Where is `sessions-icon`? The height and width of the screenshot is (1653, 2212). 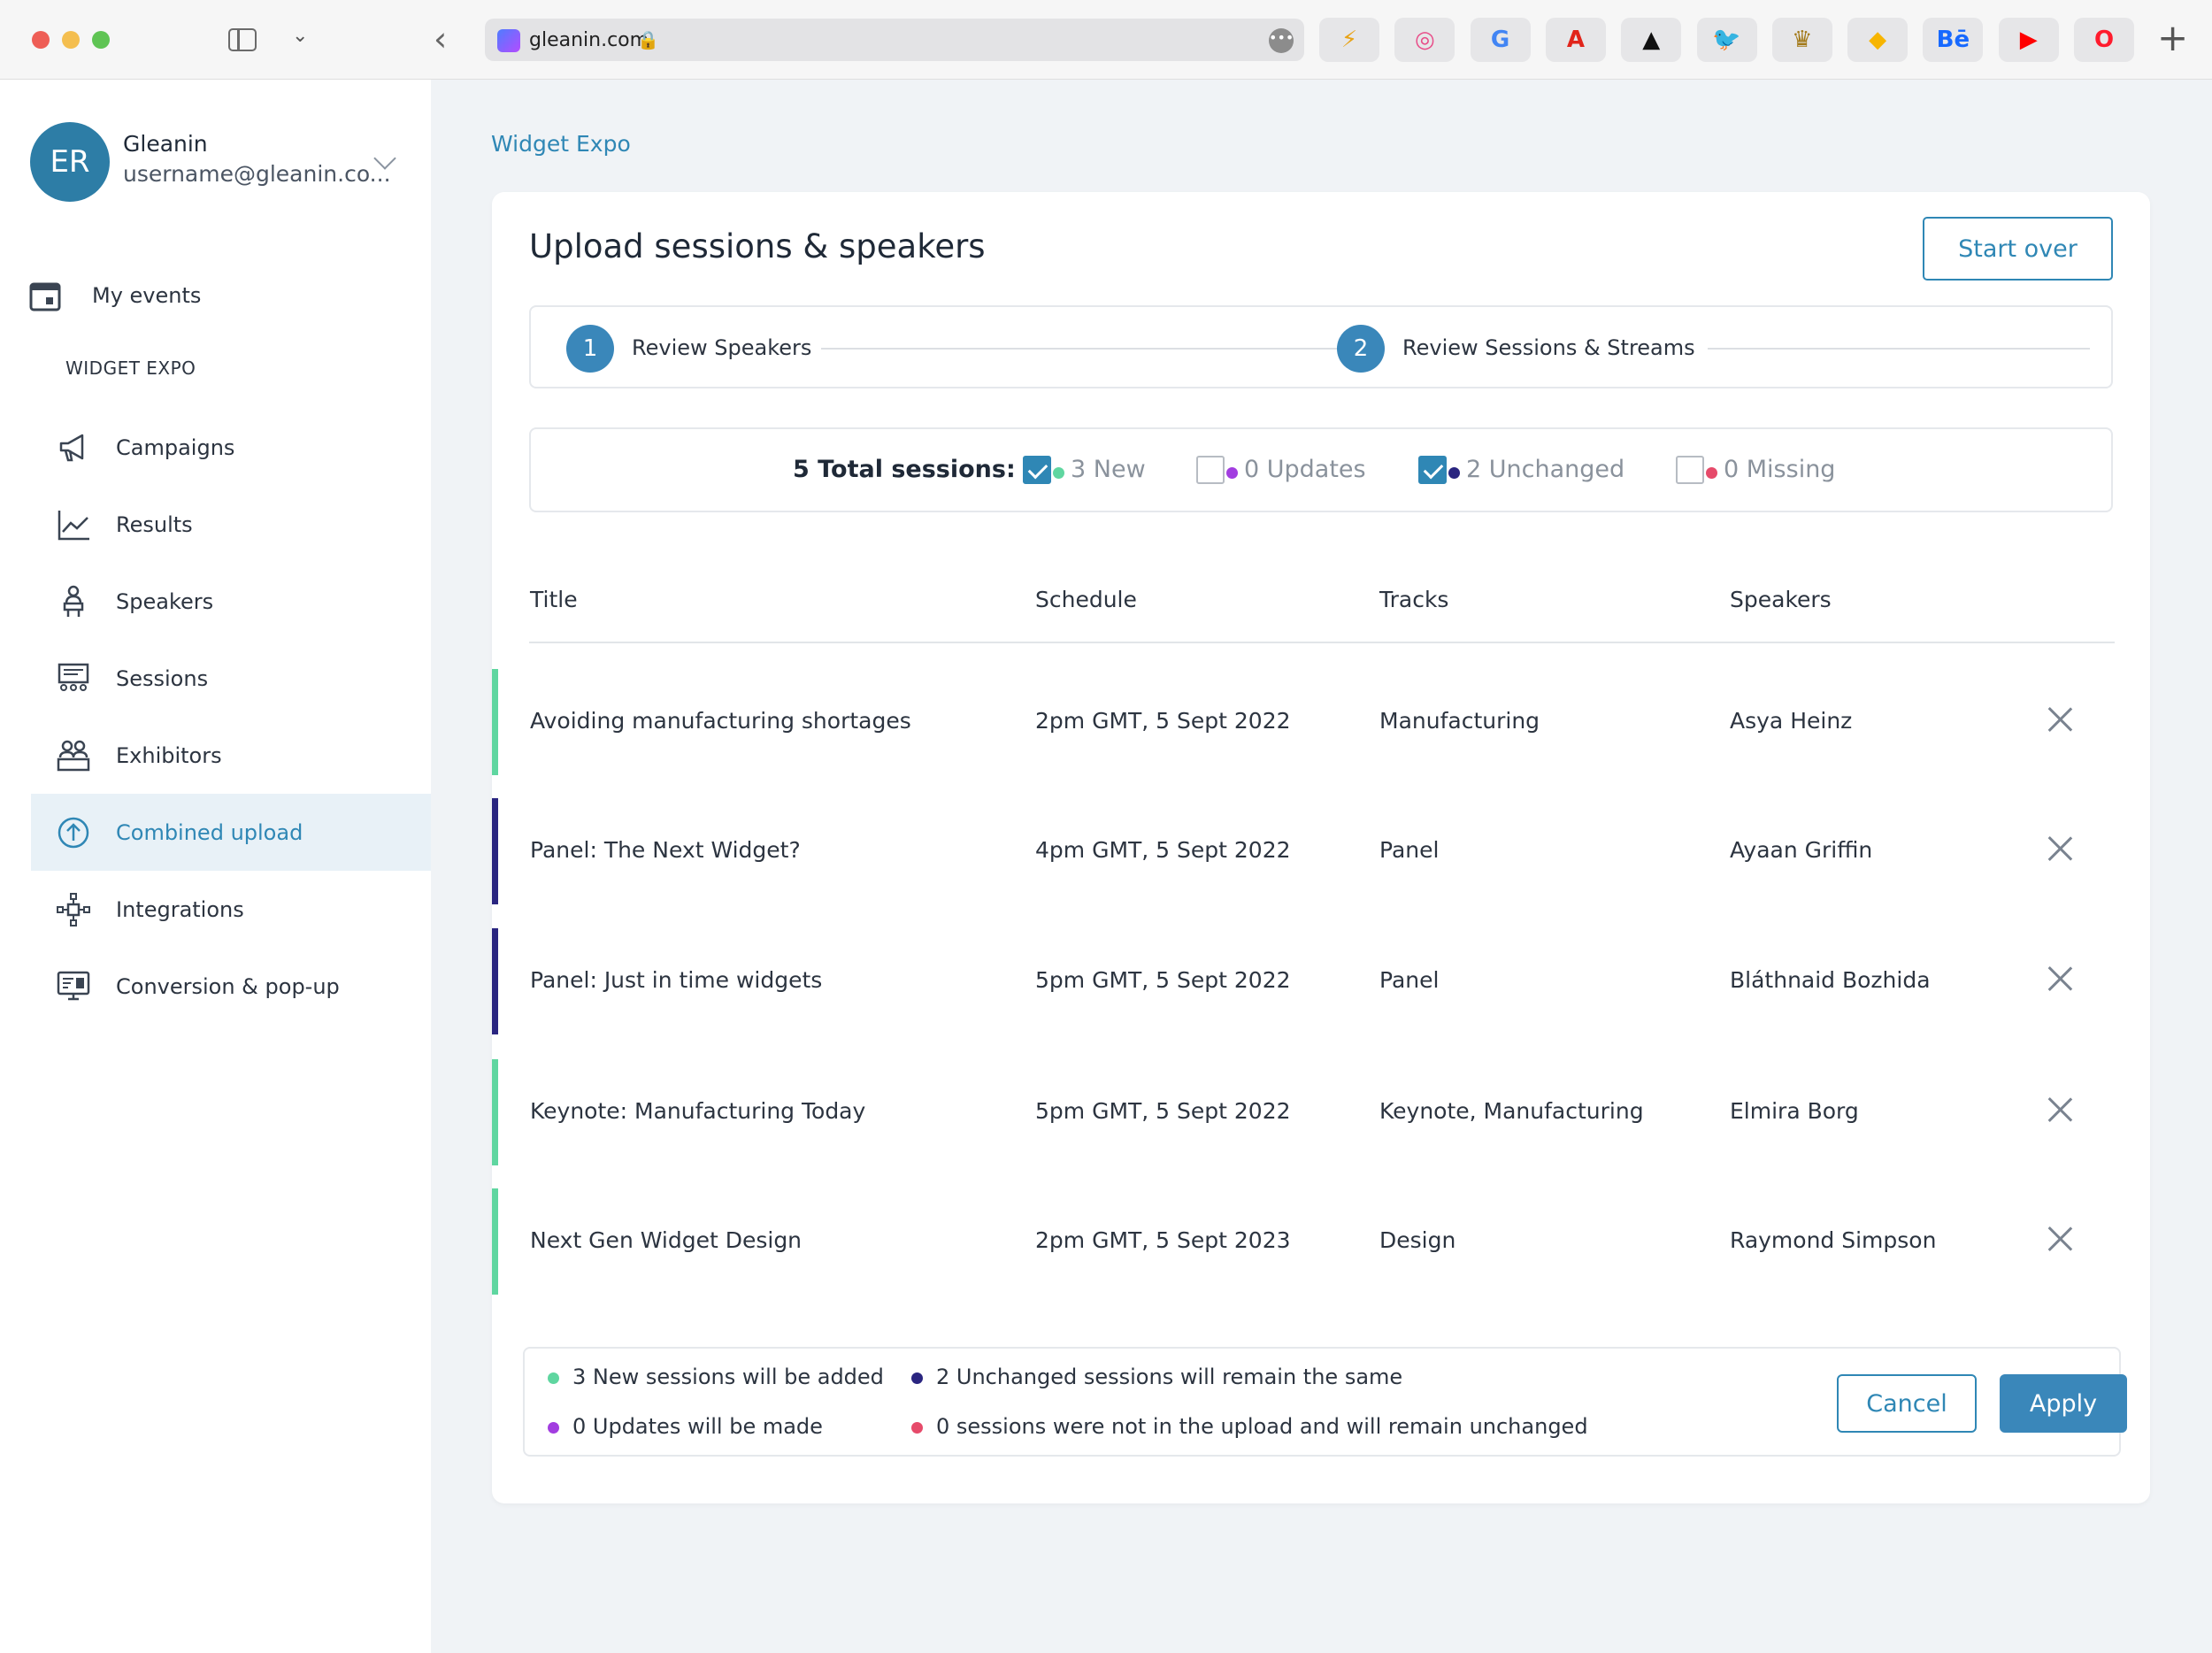
sessions-icon is located at coordinates (73, 678).